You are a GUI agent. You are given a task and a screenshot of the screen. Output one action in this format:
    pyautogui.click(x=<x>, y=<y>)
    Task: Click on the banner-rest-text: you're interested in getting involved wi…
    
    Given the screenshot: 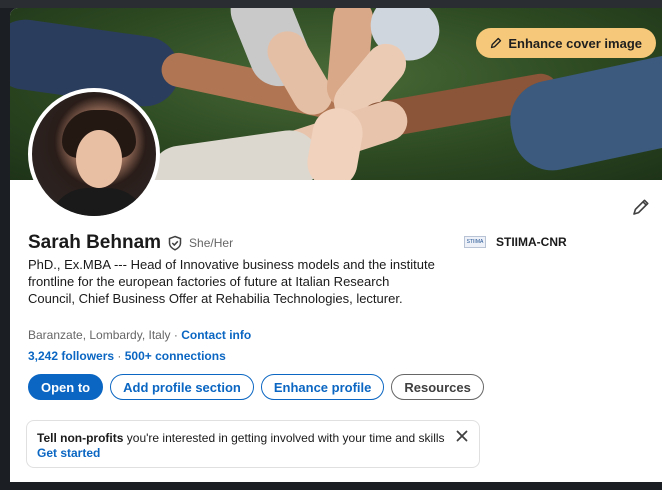 What is the action you would take?
    pyautogui.click(x=284, y=438)
    